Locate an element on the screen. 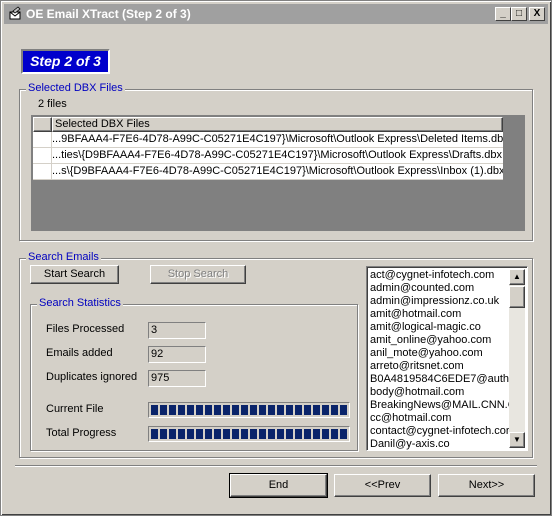  dbx-file-count: 2 files is located at coordinates (52, 104).